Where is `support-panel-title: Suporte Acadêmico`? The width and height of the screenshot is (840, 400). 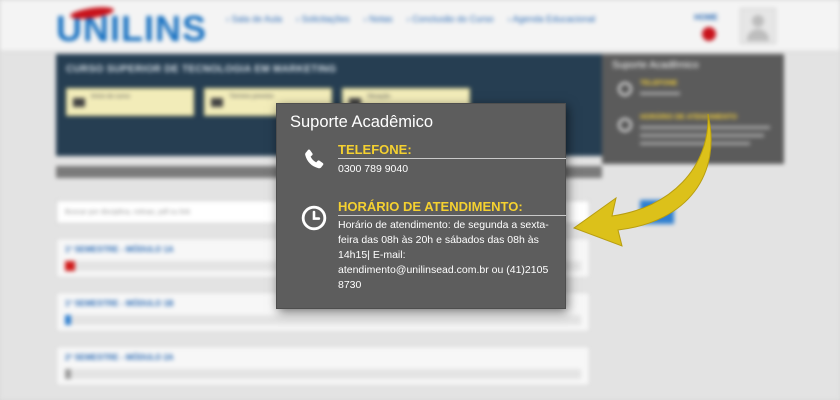
support-panel-title: Suporte Acadêmico is located at coordinates (655, 65).